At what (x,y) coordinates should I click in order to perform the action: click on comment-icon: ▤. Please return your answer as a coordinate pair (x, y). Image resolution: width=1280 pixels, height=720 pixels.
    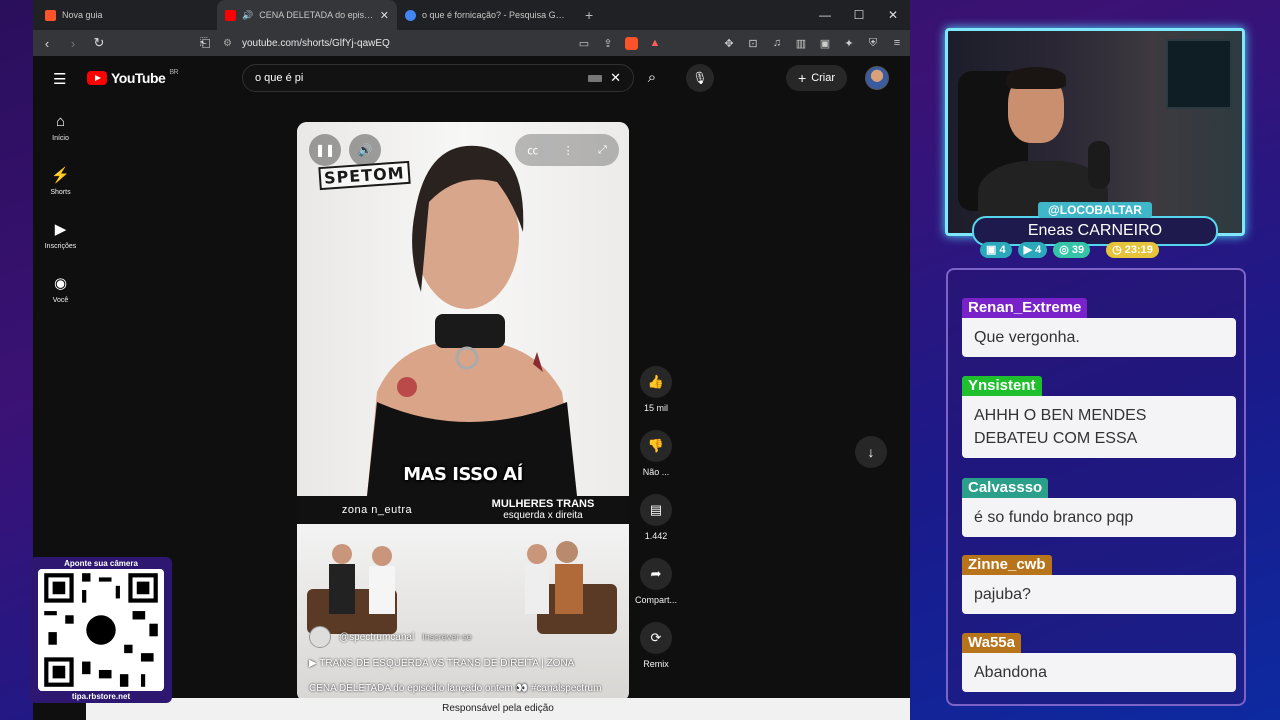
    Looking at the image, I should click on (656, 510).